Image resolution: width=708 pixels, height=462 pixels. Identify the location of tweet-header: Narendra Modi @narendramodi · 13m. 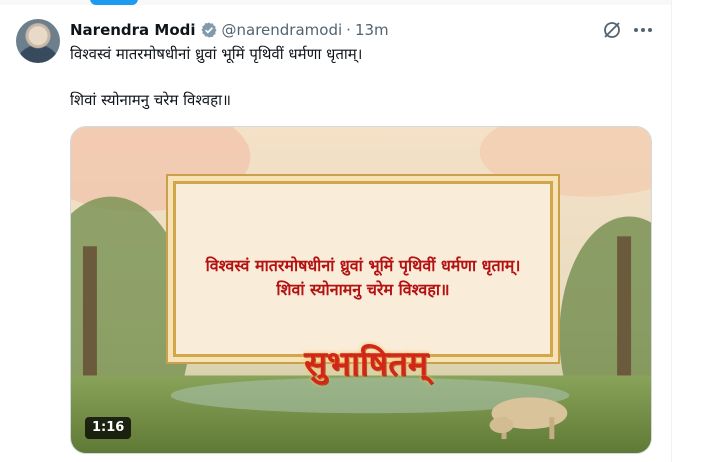
(229, 30).